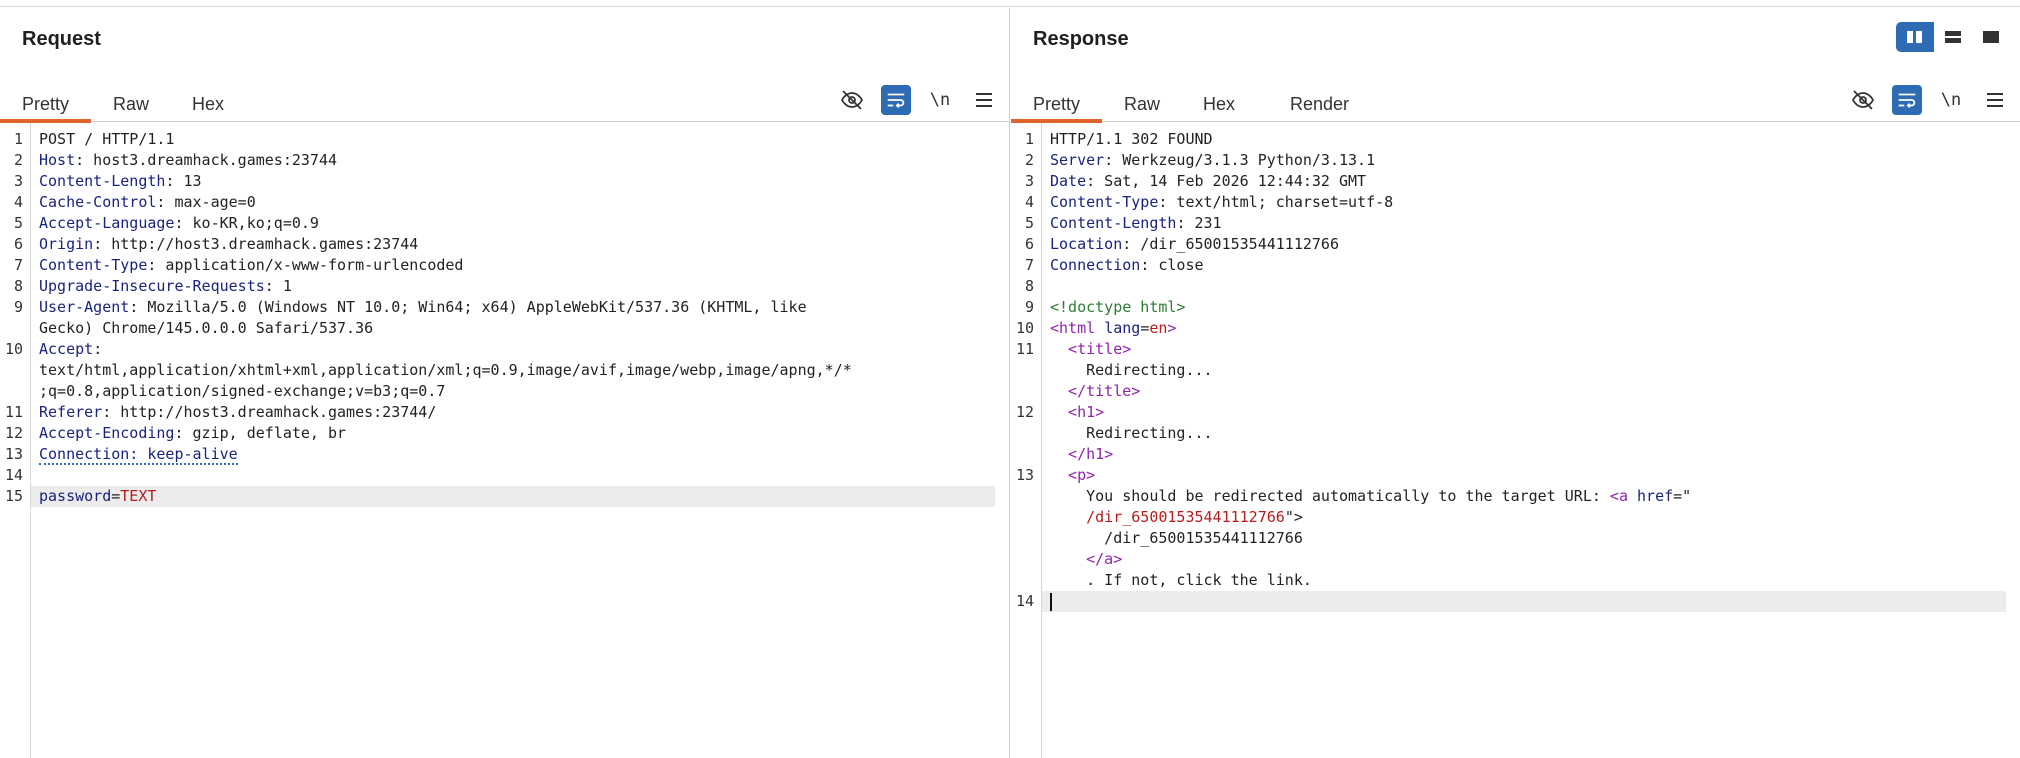 The width and height of the screenshot is (2020, 758). What do you see at coordinates (1991, 37) in the screenshot?
I see `single-pane-icon` at bounding box center [1991, 37].